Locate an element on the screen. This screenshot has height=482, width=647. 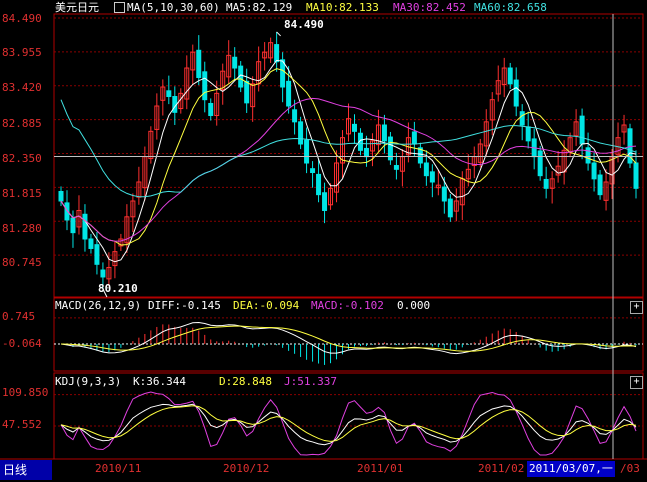
high-marker-label: 84.490 is located at coordinates (304, 24).